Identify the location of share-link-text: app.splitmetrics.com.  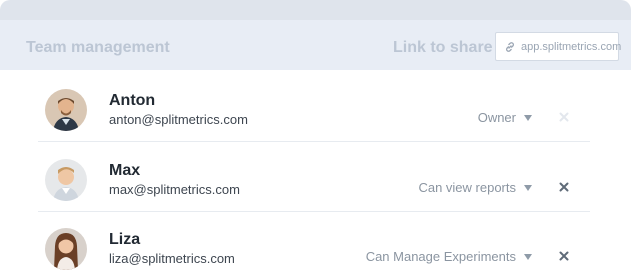
(571, 47).